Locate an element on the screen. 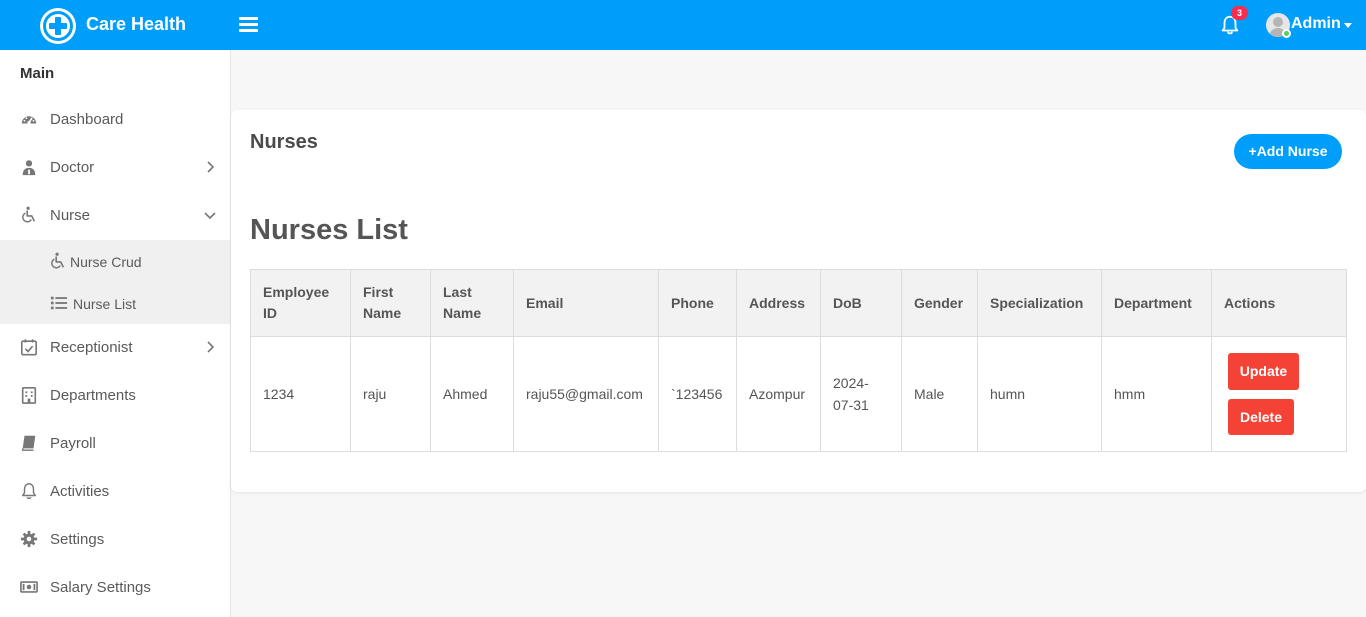 The image size is (1366, 617). sidebar-item-departments: Departments is located at coordinates (115, 396).